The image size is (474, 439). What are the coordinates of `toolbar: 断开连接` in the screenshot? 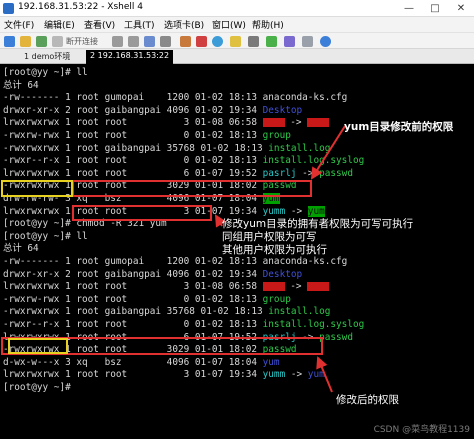 It's located at (237, 40).